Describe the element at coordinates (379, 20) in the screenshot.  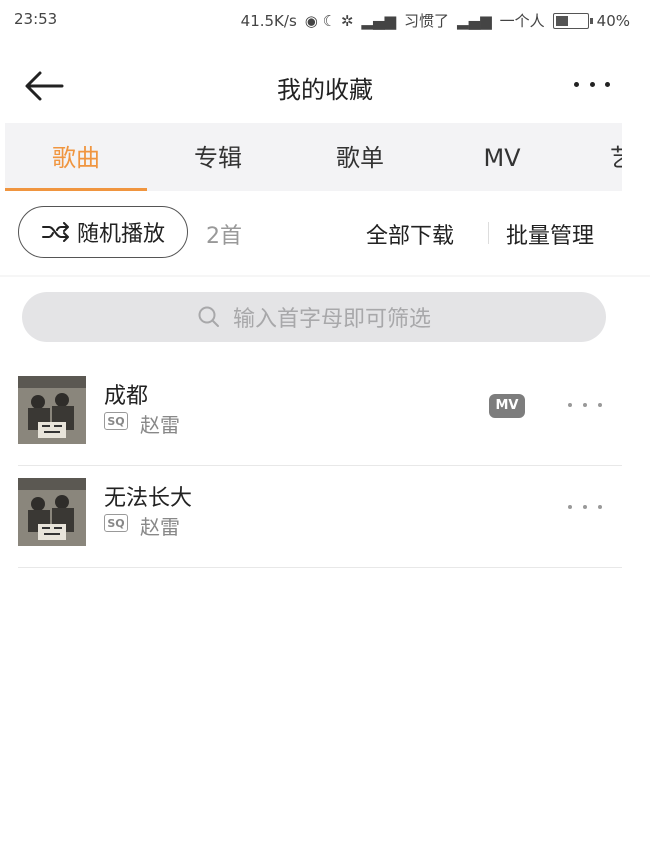
I see `signal-icon: ▂▄▆` at that location.